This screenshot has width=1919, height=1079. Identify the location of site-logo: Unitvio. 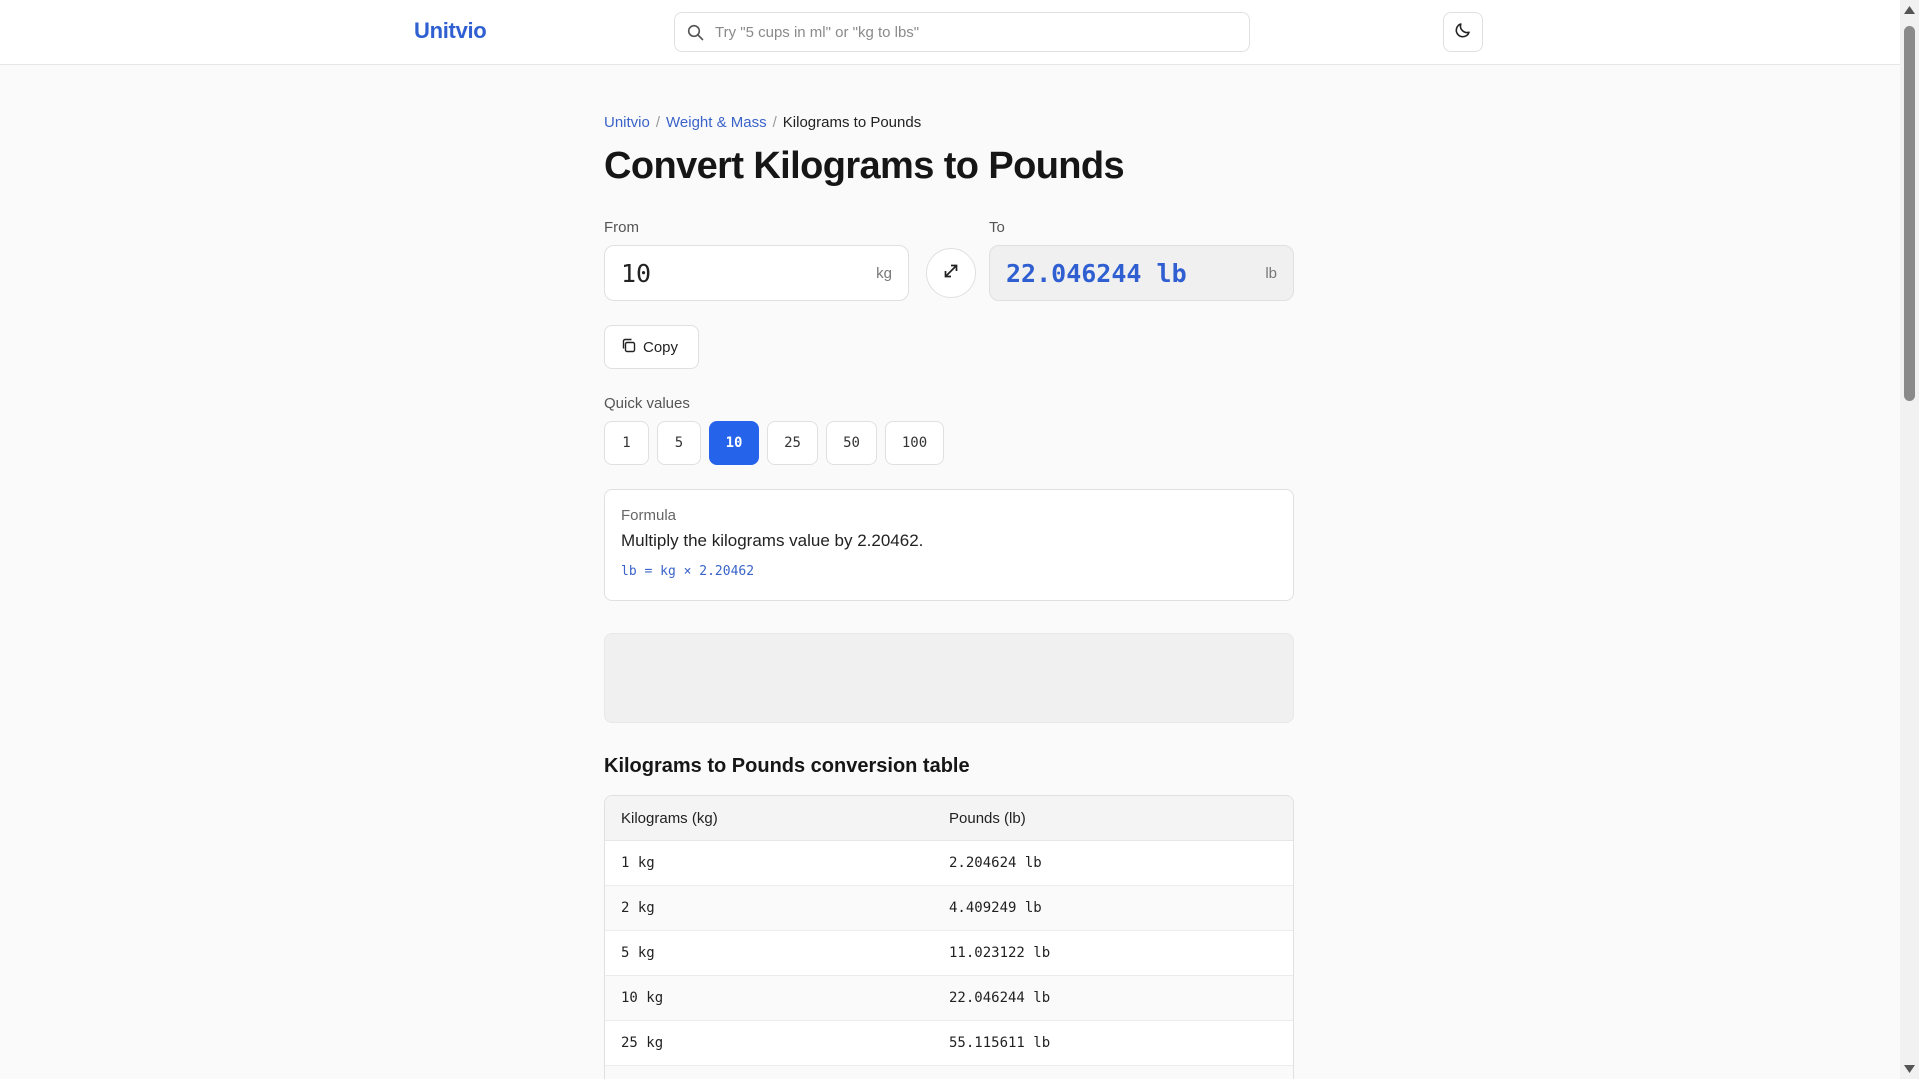
(450, 31).